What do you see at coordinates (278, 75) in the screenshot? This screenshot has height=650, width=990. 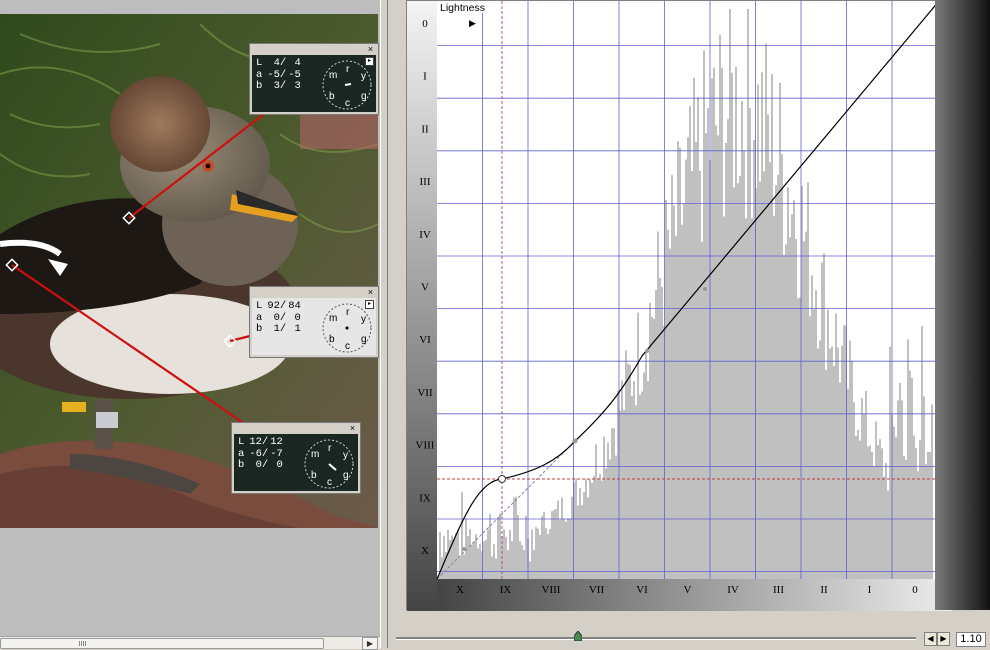 I see `lab-values: L 4/4 a -5/-5 b 3/3` at bounding box center [278, 75].